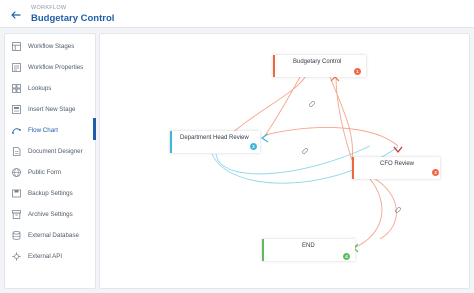  What do you see at coordinates (49, 8) in the screenshot?
I see `breadcrumb: WORKFLOW` at bounding box center [49, 8].